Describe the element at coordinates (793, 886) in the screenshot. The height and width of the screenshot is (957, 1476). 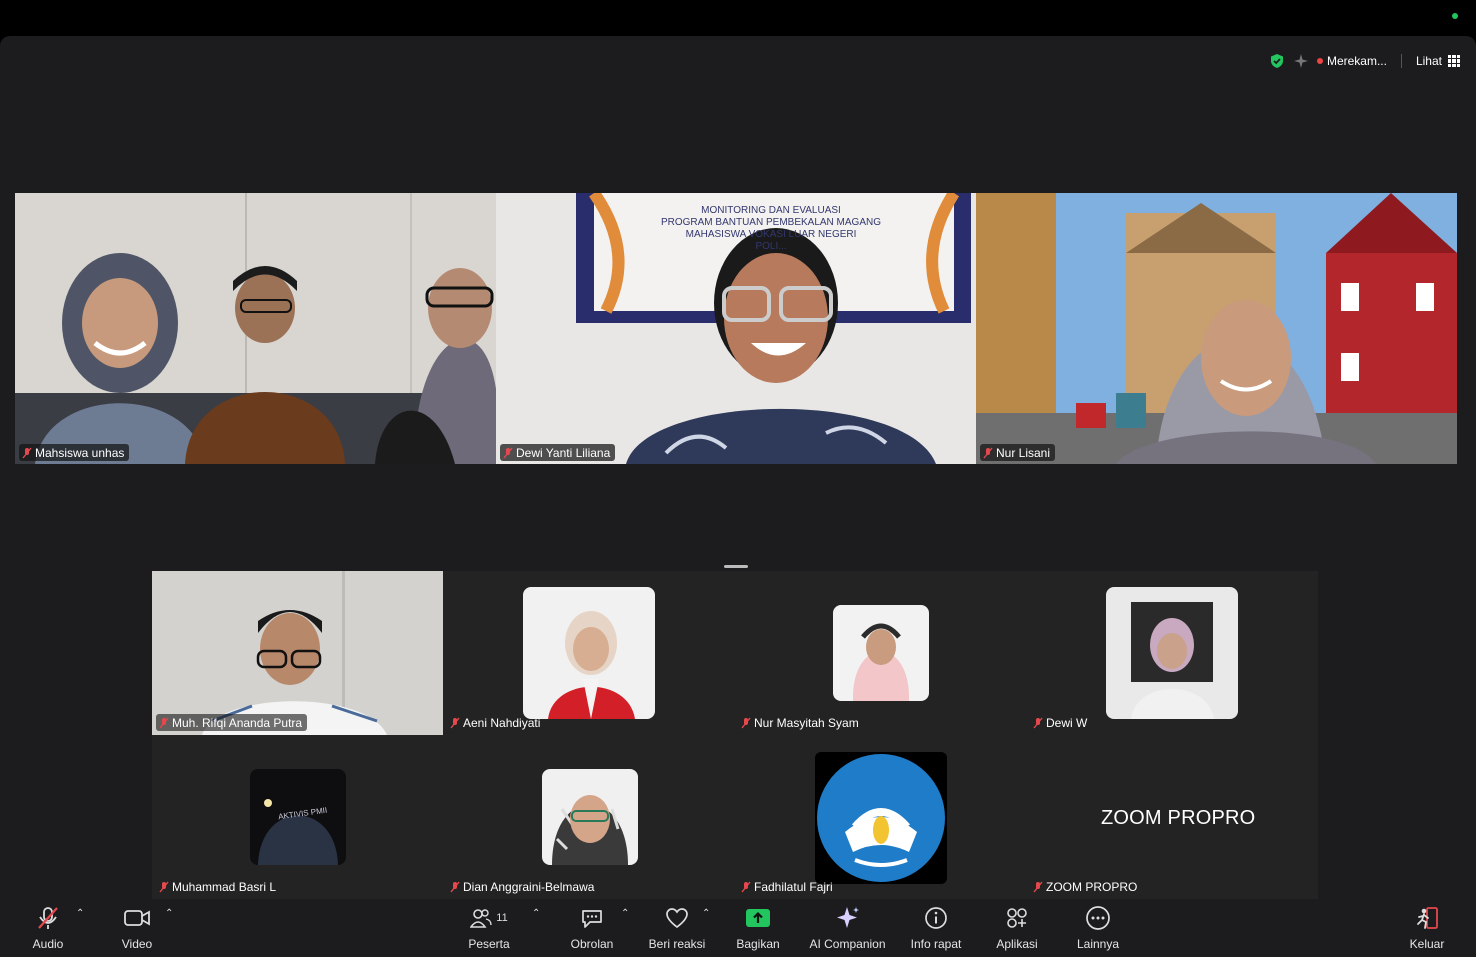
I see `participant-name: Fadhilatul Fajri` at that location.